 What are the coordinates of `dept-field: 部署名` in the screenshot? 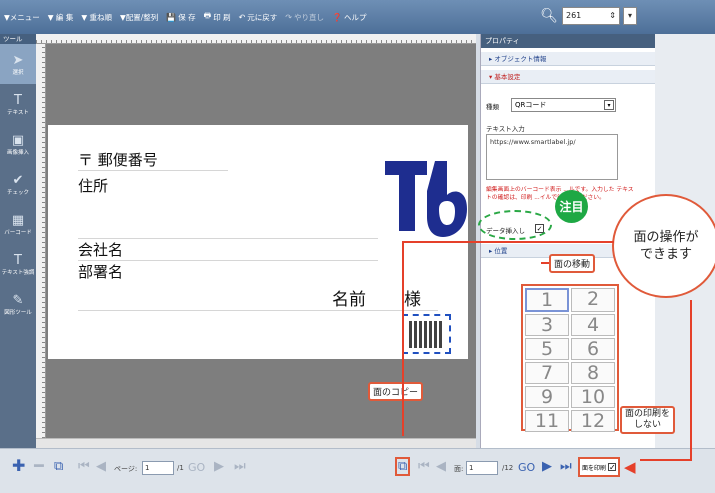 It's located at (258, 286).